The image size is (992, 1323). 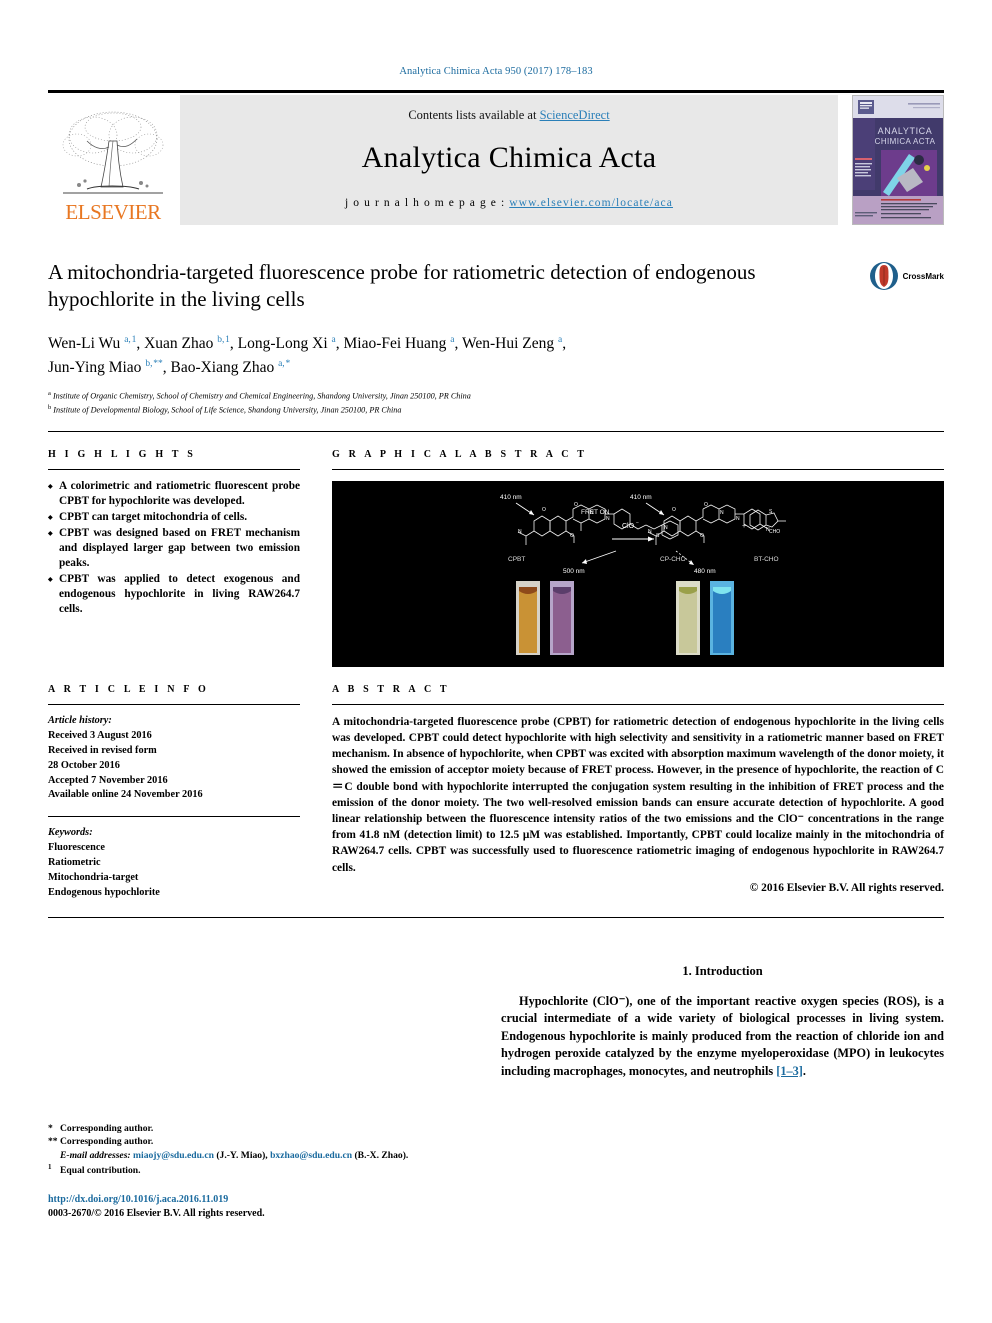 What do you see at coordinates (113, 212) in the screenshot?
I see `elsevier-wordmark: ELSEVIER` at bounding box center [113, 212].